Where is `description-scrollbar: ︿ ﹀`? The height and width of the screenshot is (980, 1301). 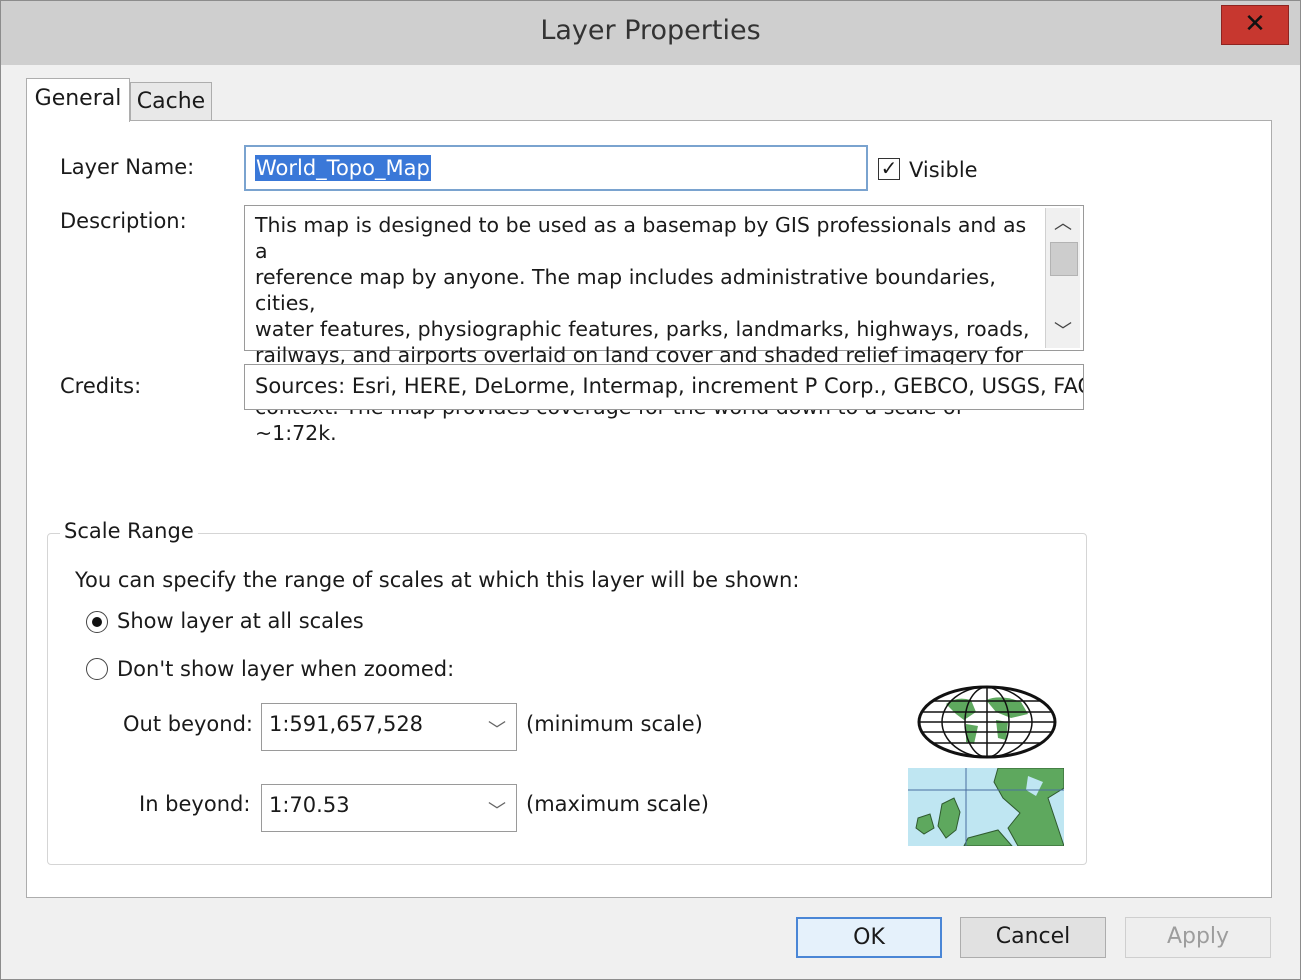
description-scrollbar: ︿ ﹀ is located at coordinates (1062, 278).